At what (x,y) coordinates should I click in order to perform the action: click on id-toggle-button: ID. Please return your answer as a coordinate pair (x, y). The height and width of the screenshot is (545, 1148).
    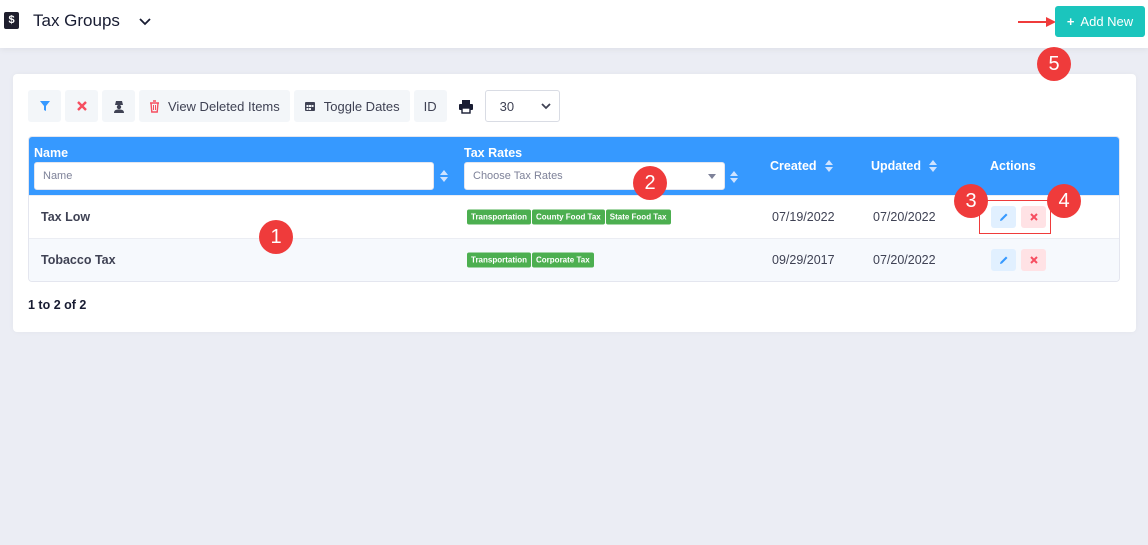
    Looking at the image, I should click on (430, 106).